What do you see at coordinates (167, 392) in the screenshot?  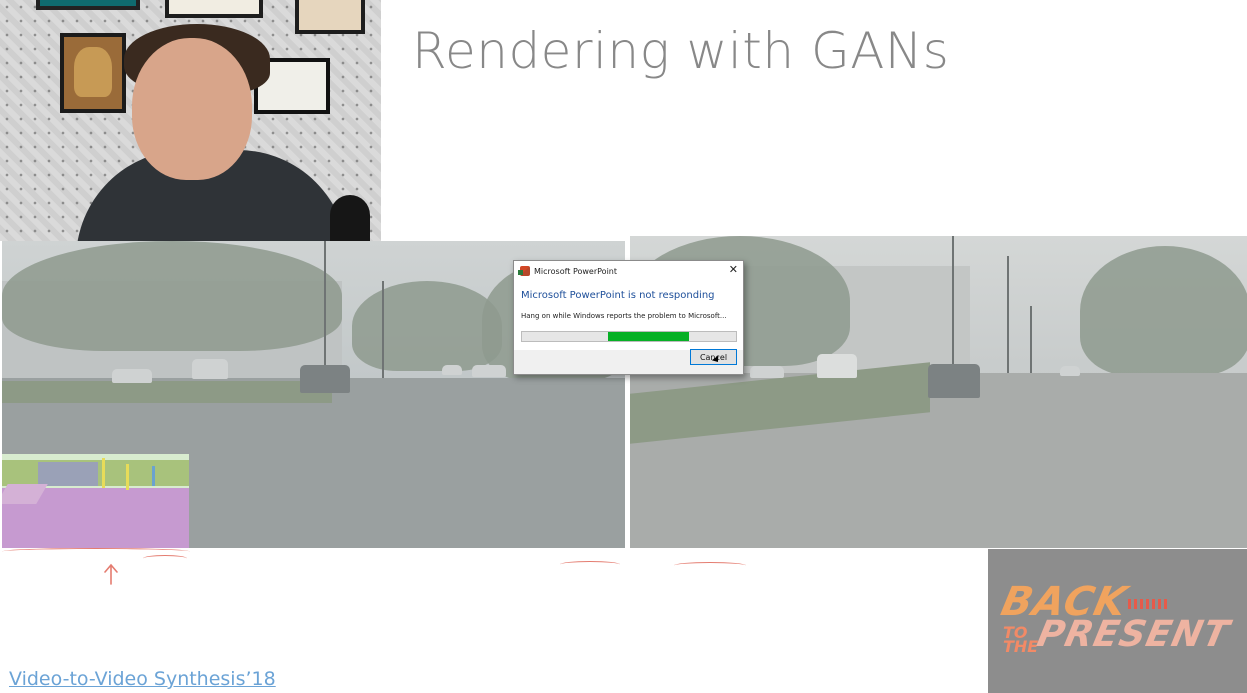 I see `grass-strip` at bounding box center [167, 392].